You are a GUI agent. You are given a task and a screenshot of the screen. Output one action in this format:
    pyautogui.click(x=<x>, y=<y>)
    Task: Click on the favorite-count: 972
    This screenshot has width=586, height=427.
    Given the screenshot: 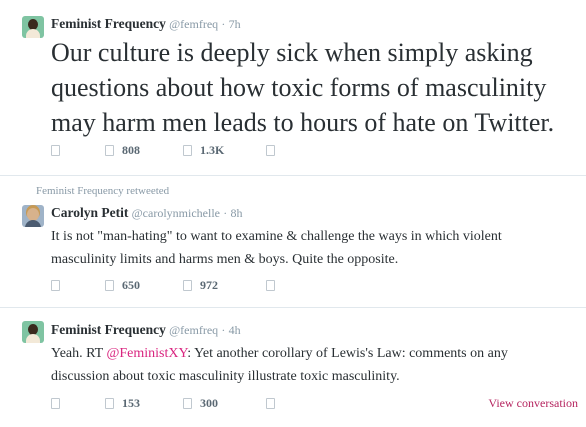 What is the action you would take?
    pyautogui.click(x=209, y=284)
    